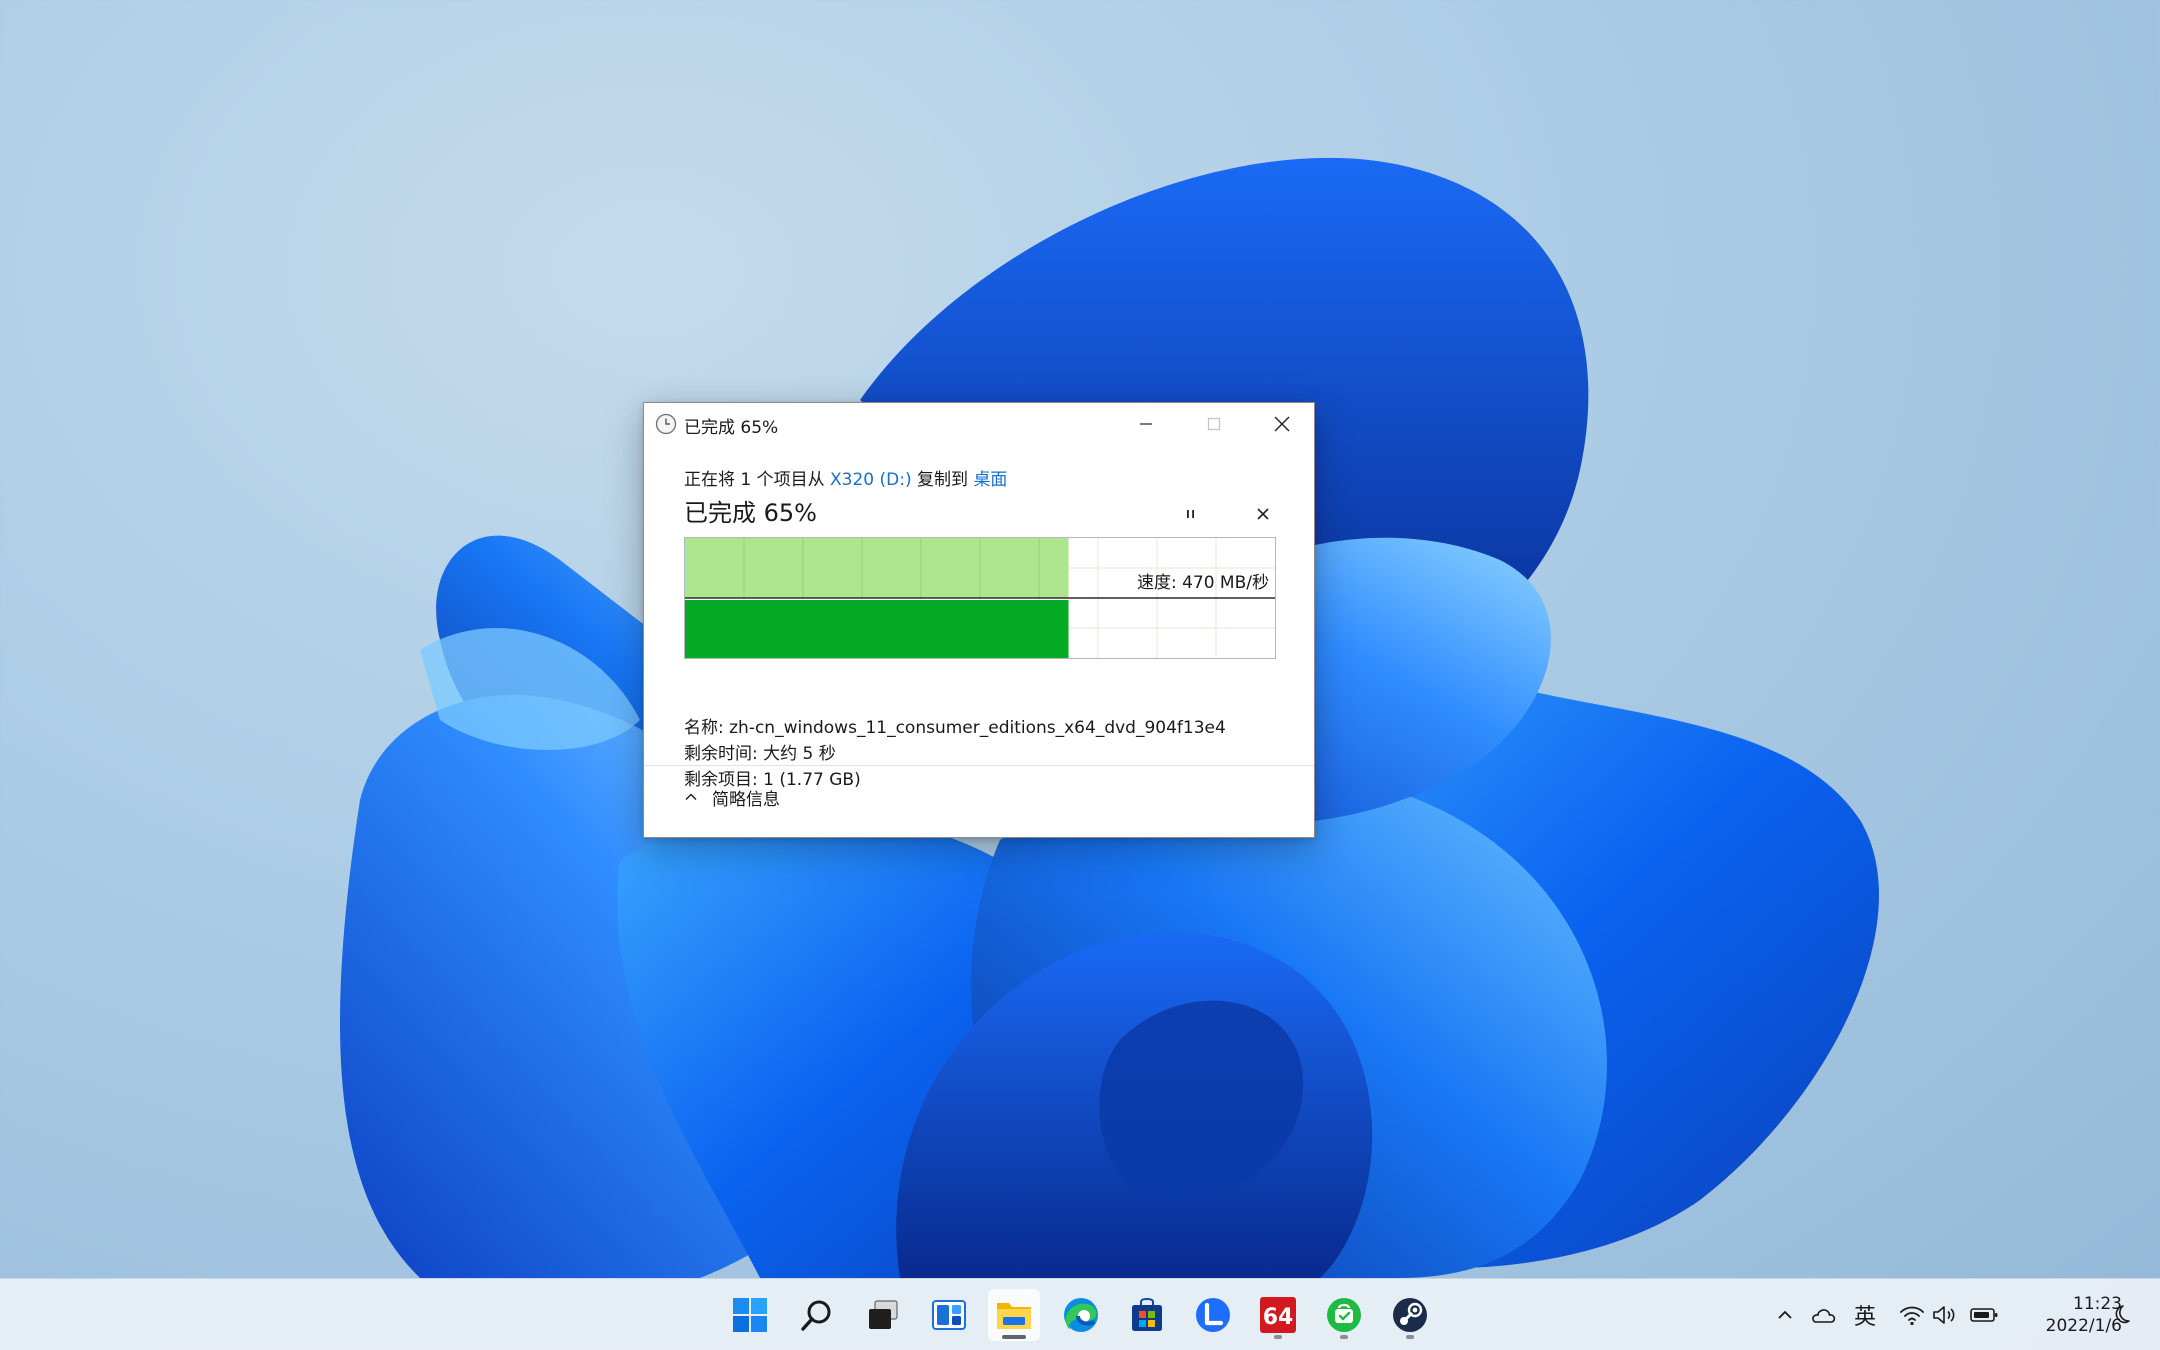 The height and width of the screenshot is (1350, 2160). I want to click on widgets-icon, so click(949, 1315).